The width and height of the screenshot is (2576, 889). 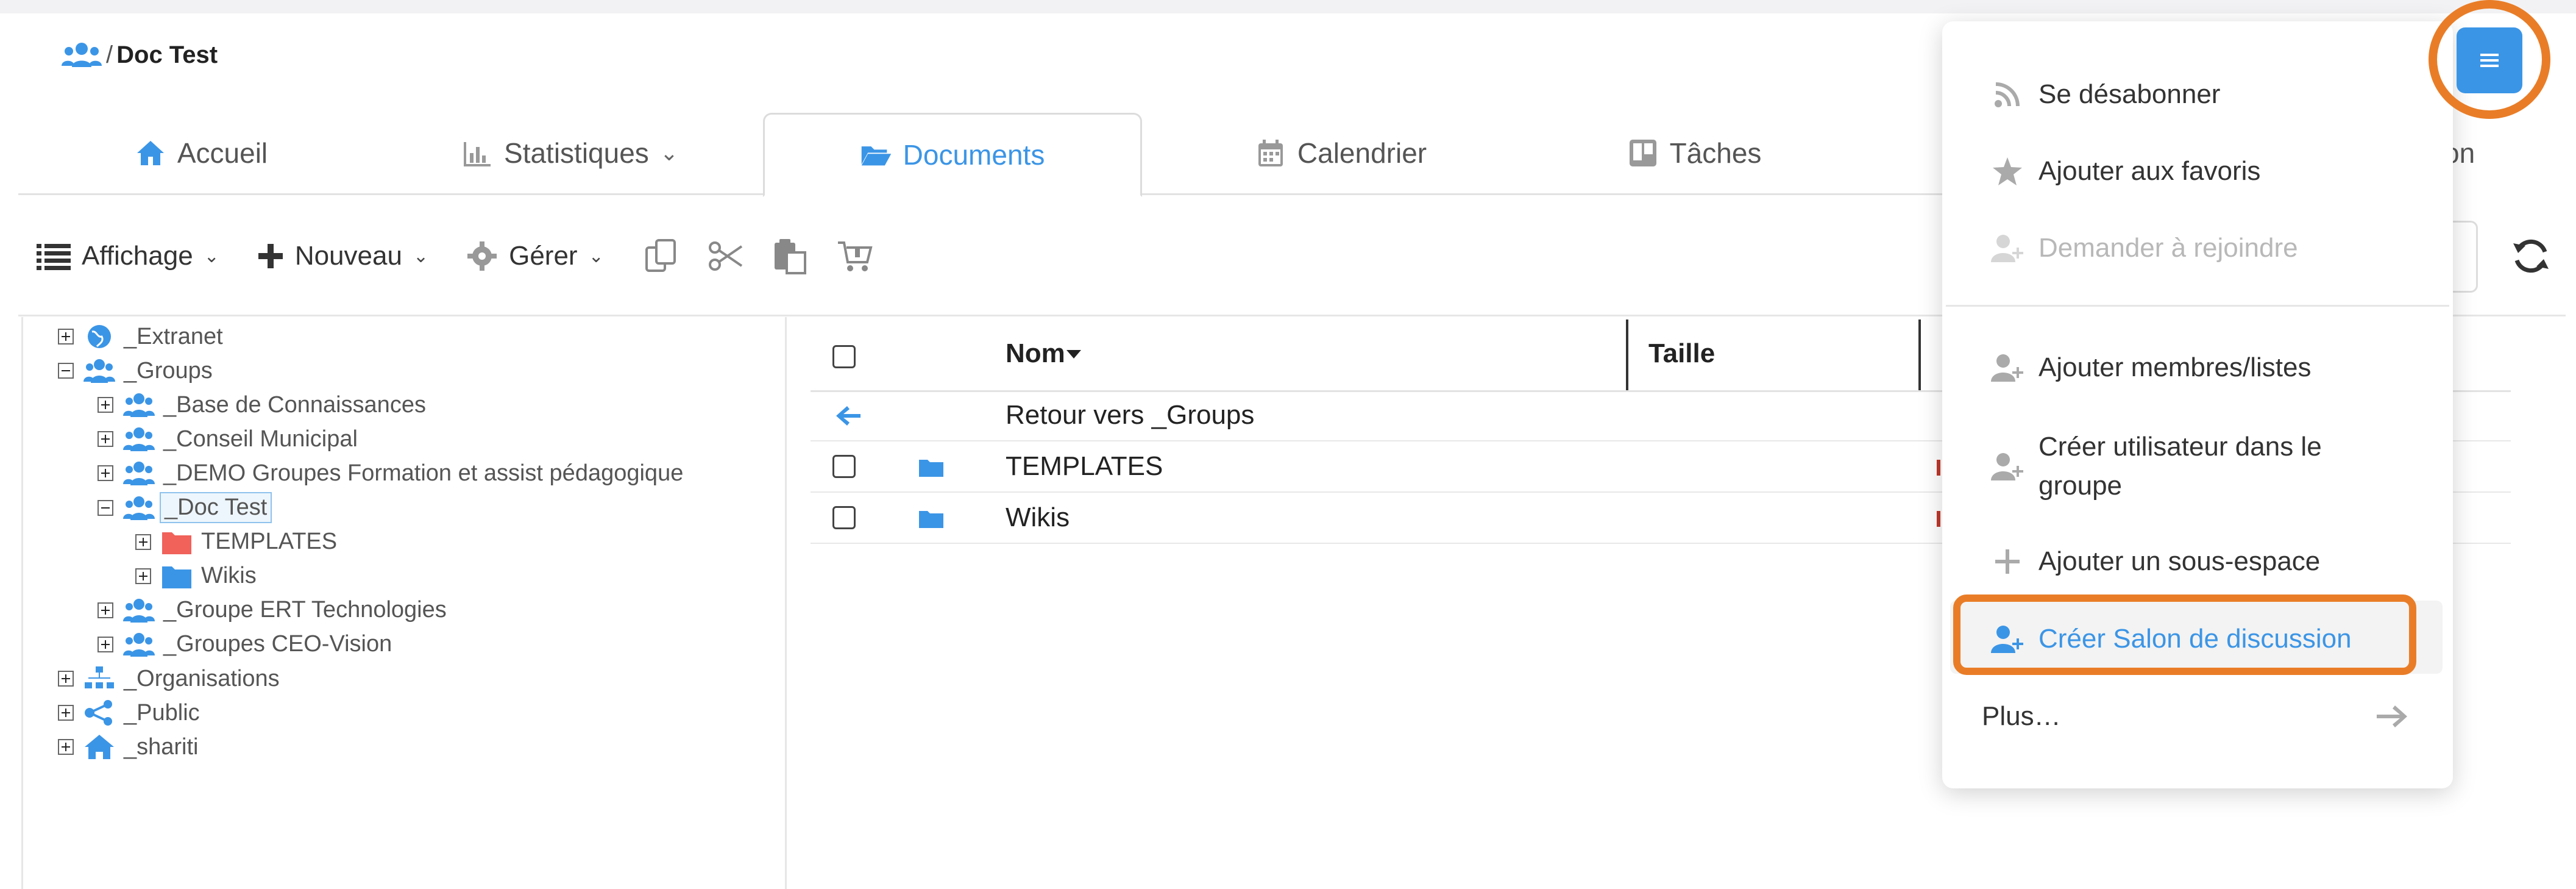 I want to click on refresh-icon, so click(x=2531, y=256).